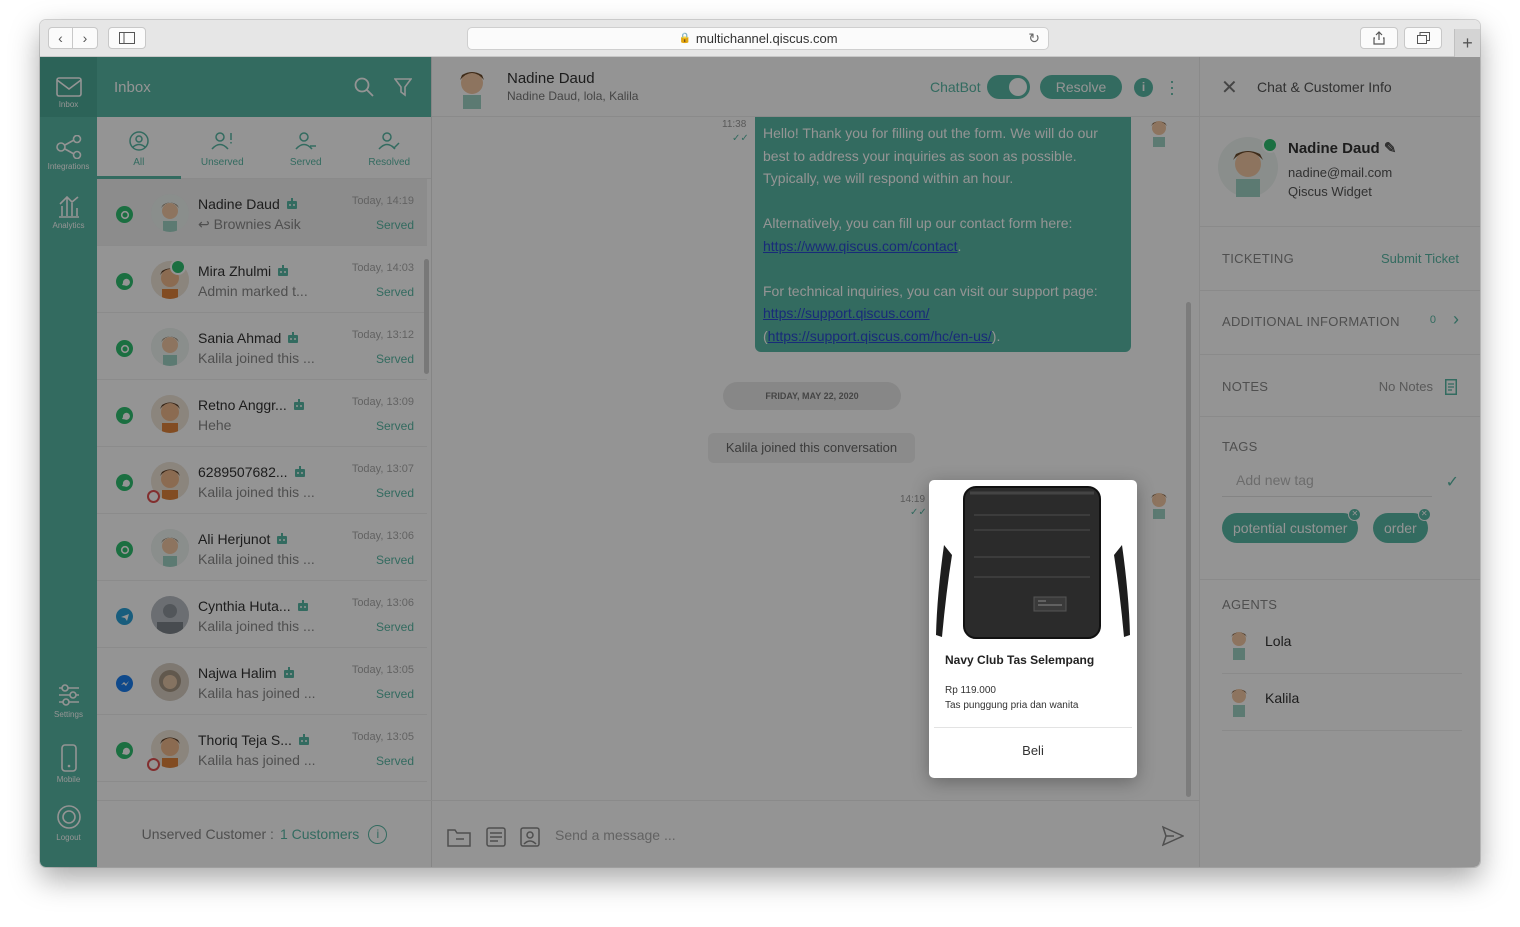  Describe the element at coordinates (1020, 660) in the screenshot. I see `product-name: Navy Club Tas Selempang` at that location.